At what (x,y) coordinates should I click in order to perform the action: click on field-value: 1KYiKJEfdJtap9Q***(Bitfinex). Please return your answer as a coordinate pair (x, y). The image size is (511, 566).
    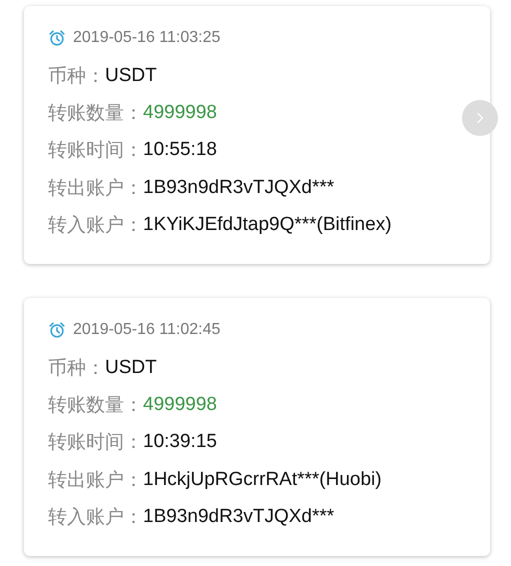
    Looking at the image, I should click on (267, 225).